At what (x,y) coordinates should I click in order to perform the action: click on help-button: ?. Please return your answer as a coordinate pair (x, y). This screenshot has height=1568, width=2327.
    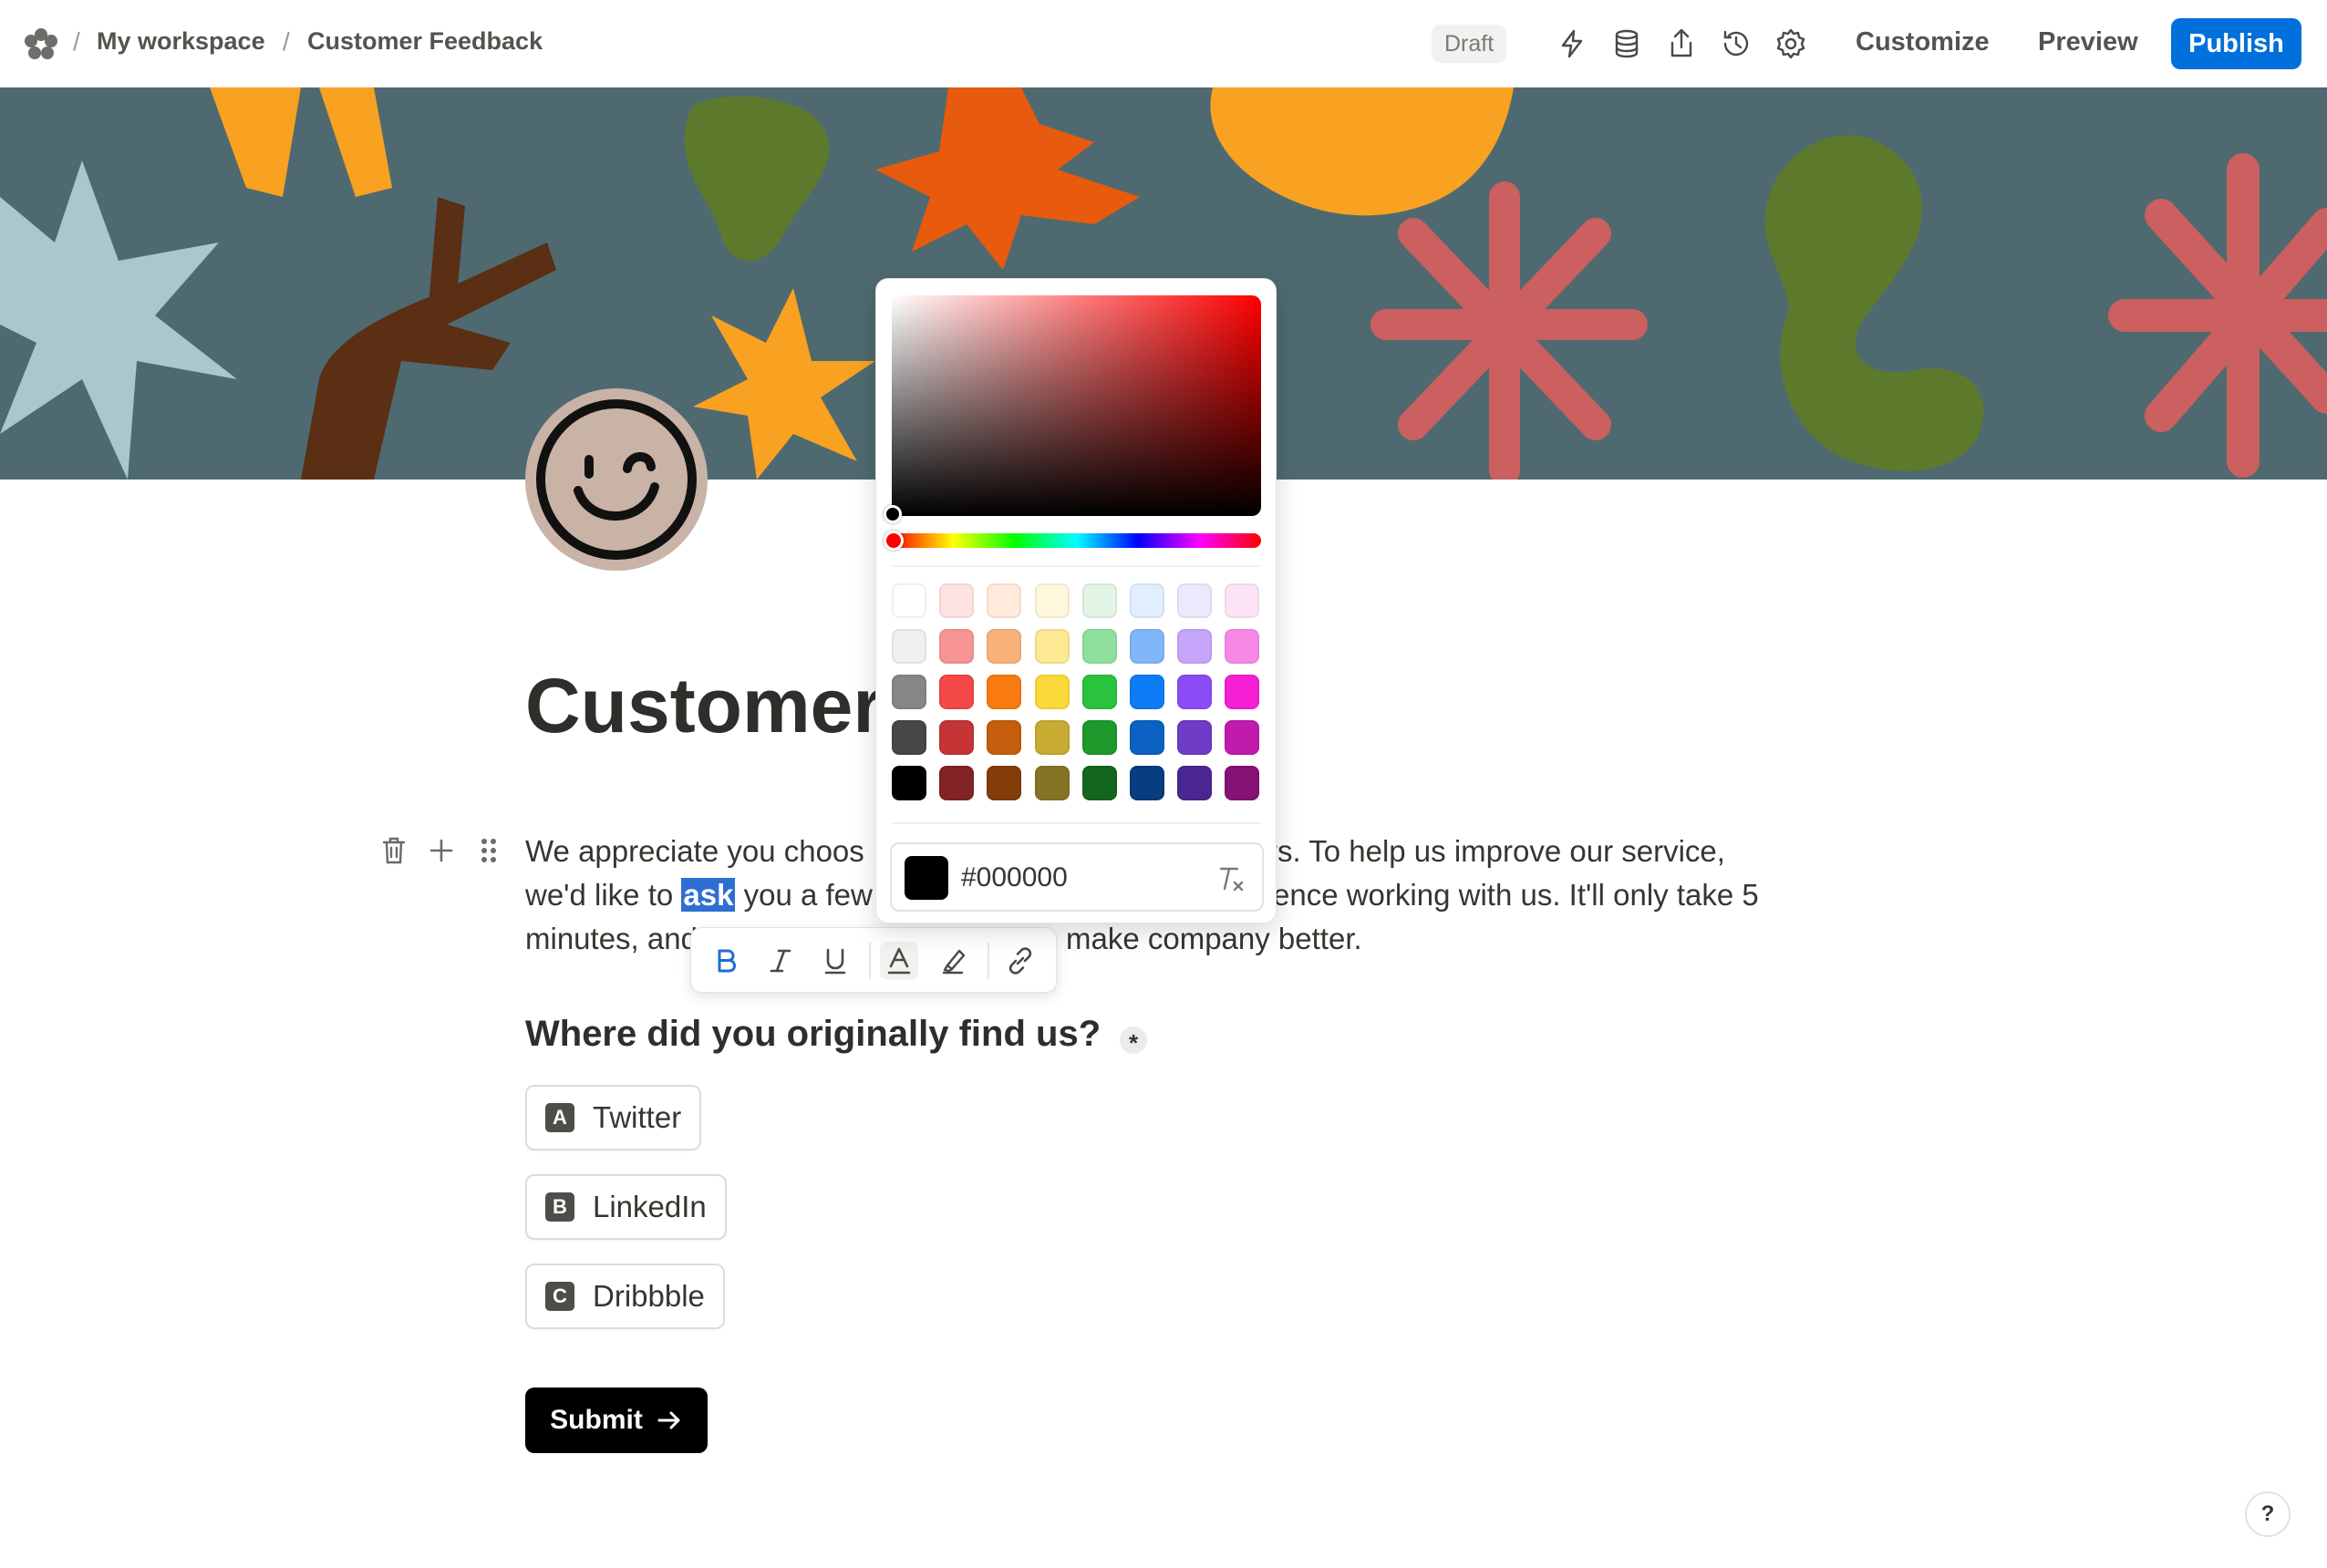
    Looking at the image, I should click on (2268, 1514).